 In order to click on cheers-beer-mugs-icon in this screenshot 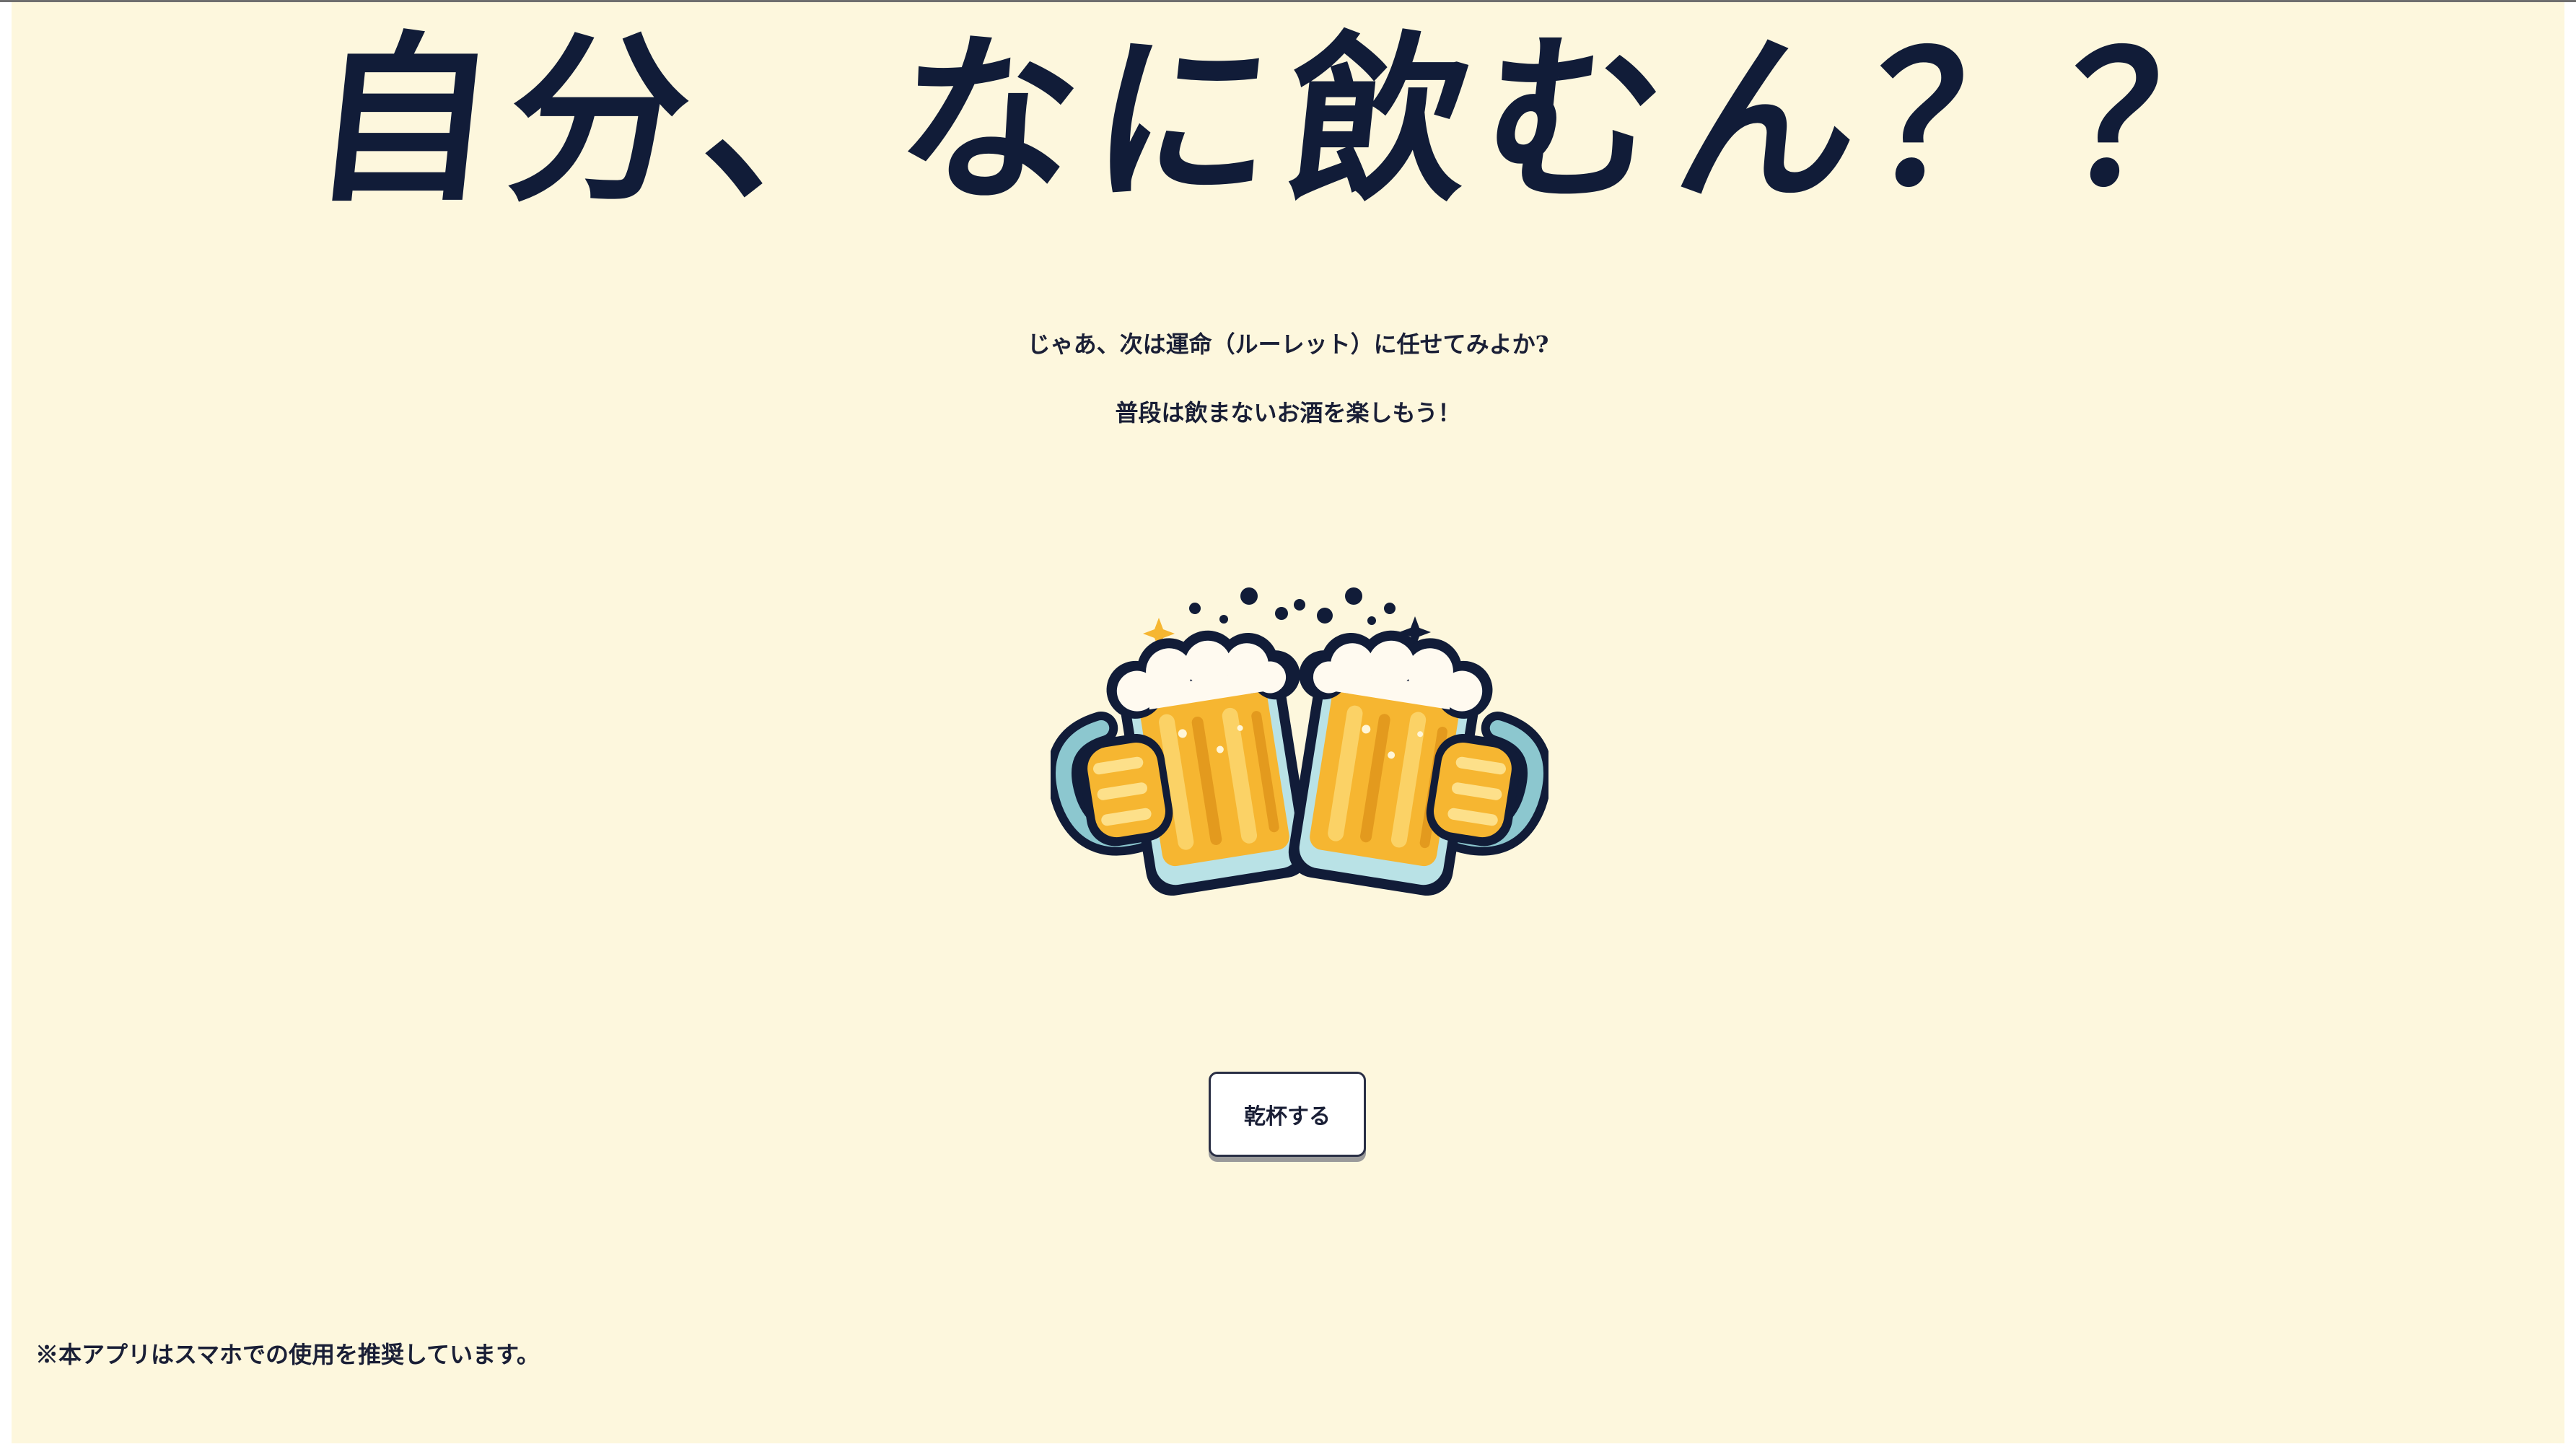, I will do `click(1299, 742)`.